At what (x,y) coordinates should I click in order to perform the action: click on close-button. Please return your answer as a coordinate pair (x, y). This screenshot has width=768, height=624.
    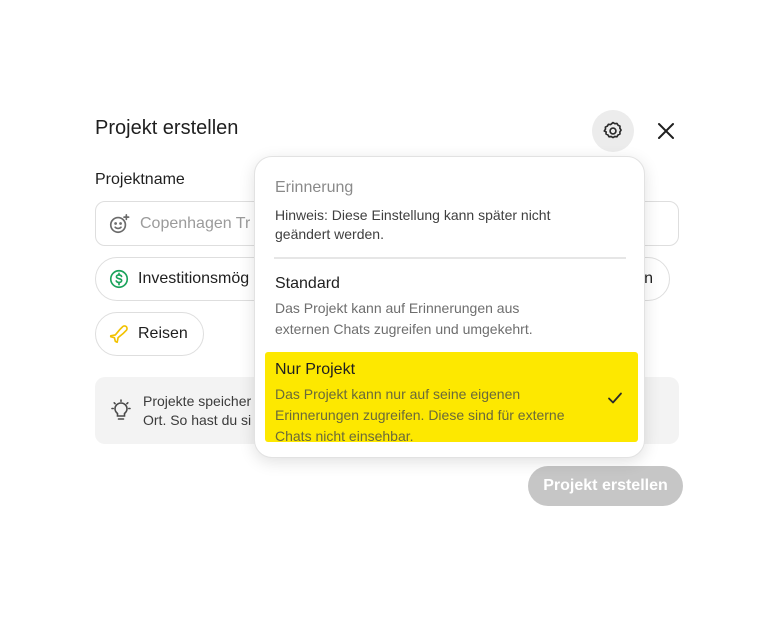
    Looking at the image, I should click on (666, 131).